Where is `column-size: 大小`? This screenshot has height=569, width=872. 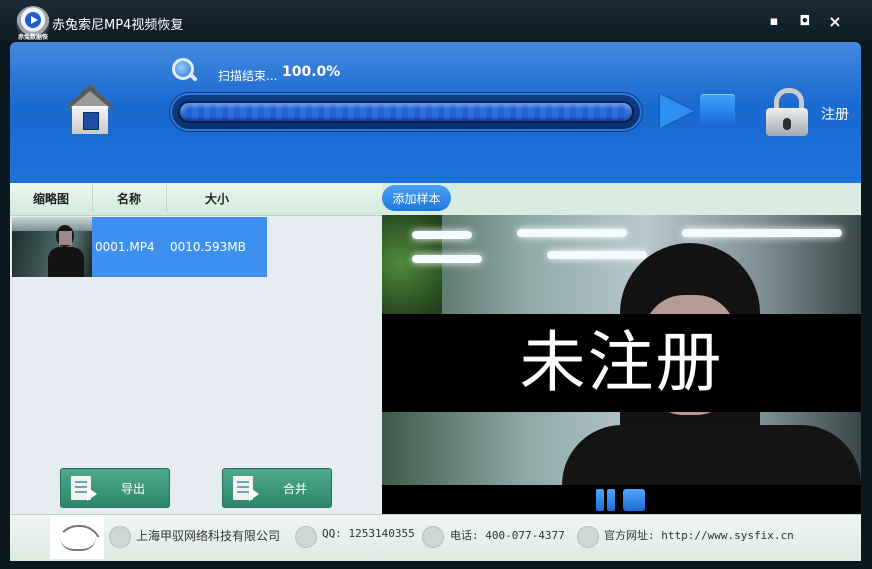
column-size: 大小 is located at coordinates (217, 199).